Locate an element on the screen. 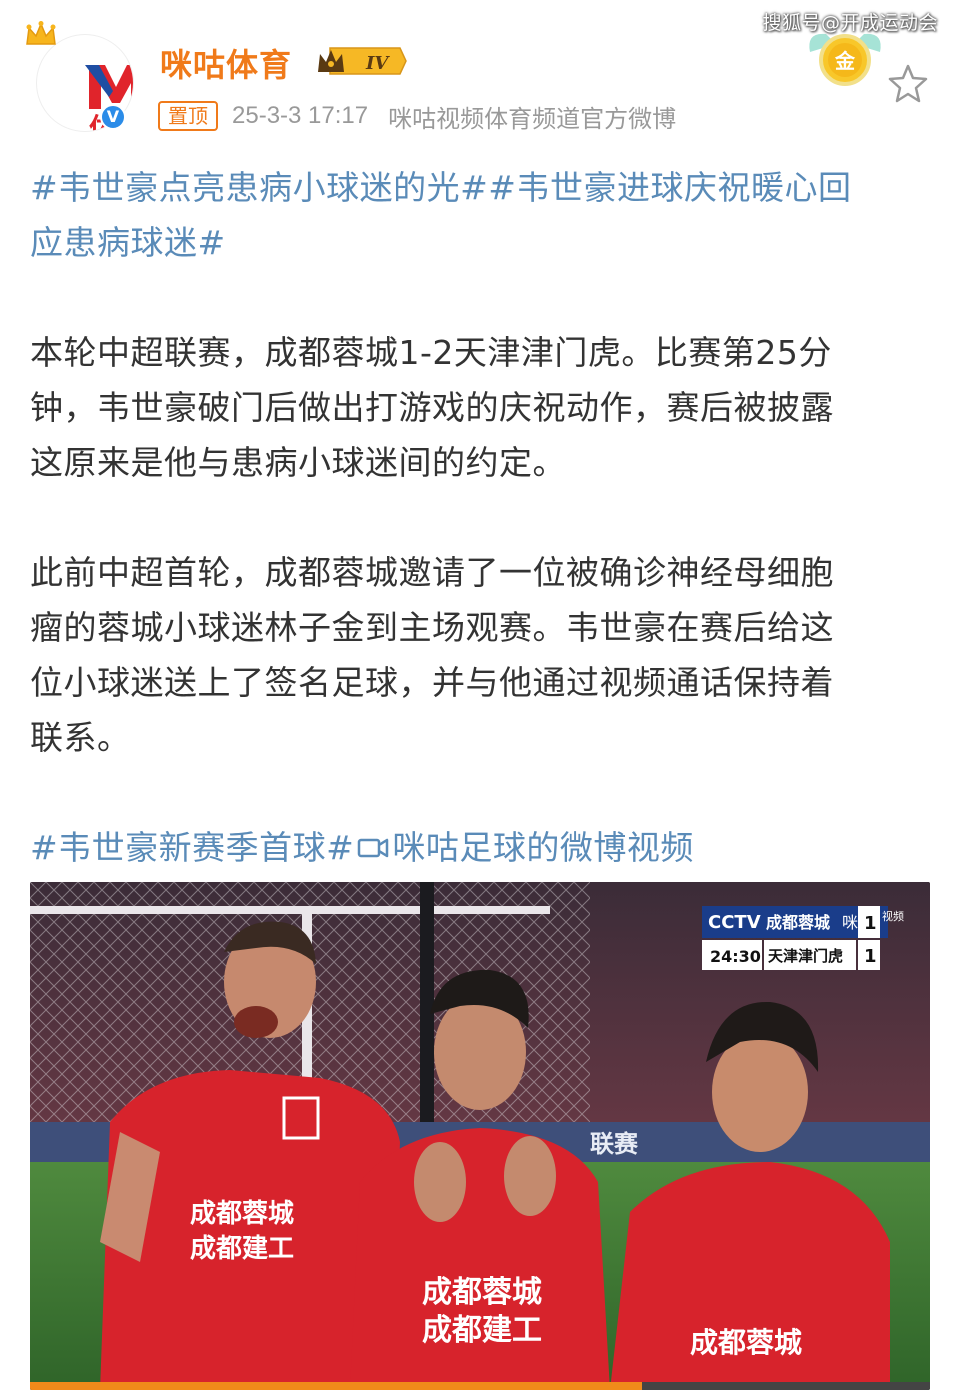  video-camera-icon is located at coordinates (373, 847).